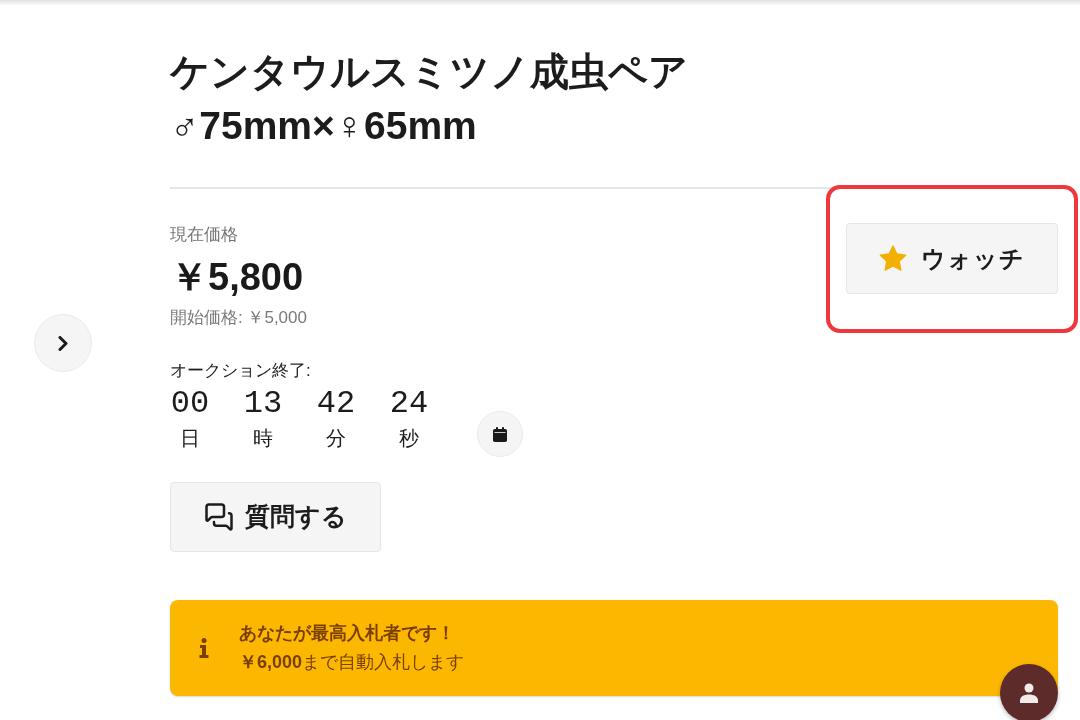 The width and height of the screenshot is (1080, 720). Describe the element at coordinates (336, 404) in the screenshot. I see `countdown-value: 42` at that location.